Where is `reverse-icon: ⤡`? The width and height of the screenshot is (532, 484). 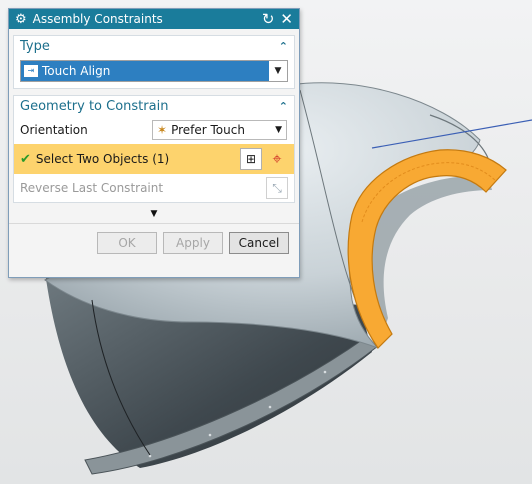 reverse-icon: ⤡ is located at coordinates (277, 187).